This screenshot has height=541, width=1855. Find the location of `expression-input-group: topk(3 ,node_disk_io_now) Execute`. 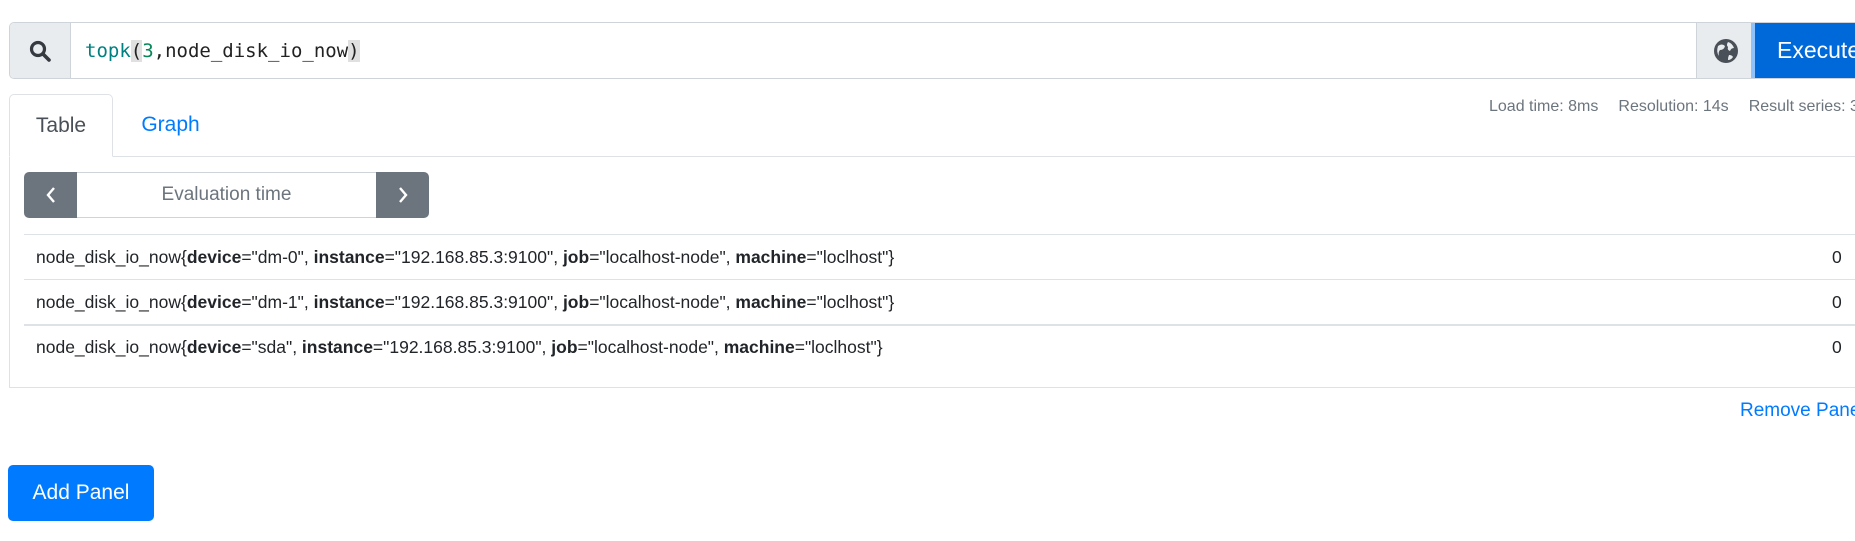

expression-input-group: topk(3 ,node_disk_io_now) Execute is located at coordinates (932, 50).